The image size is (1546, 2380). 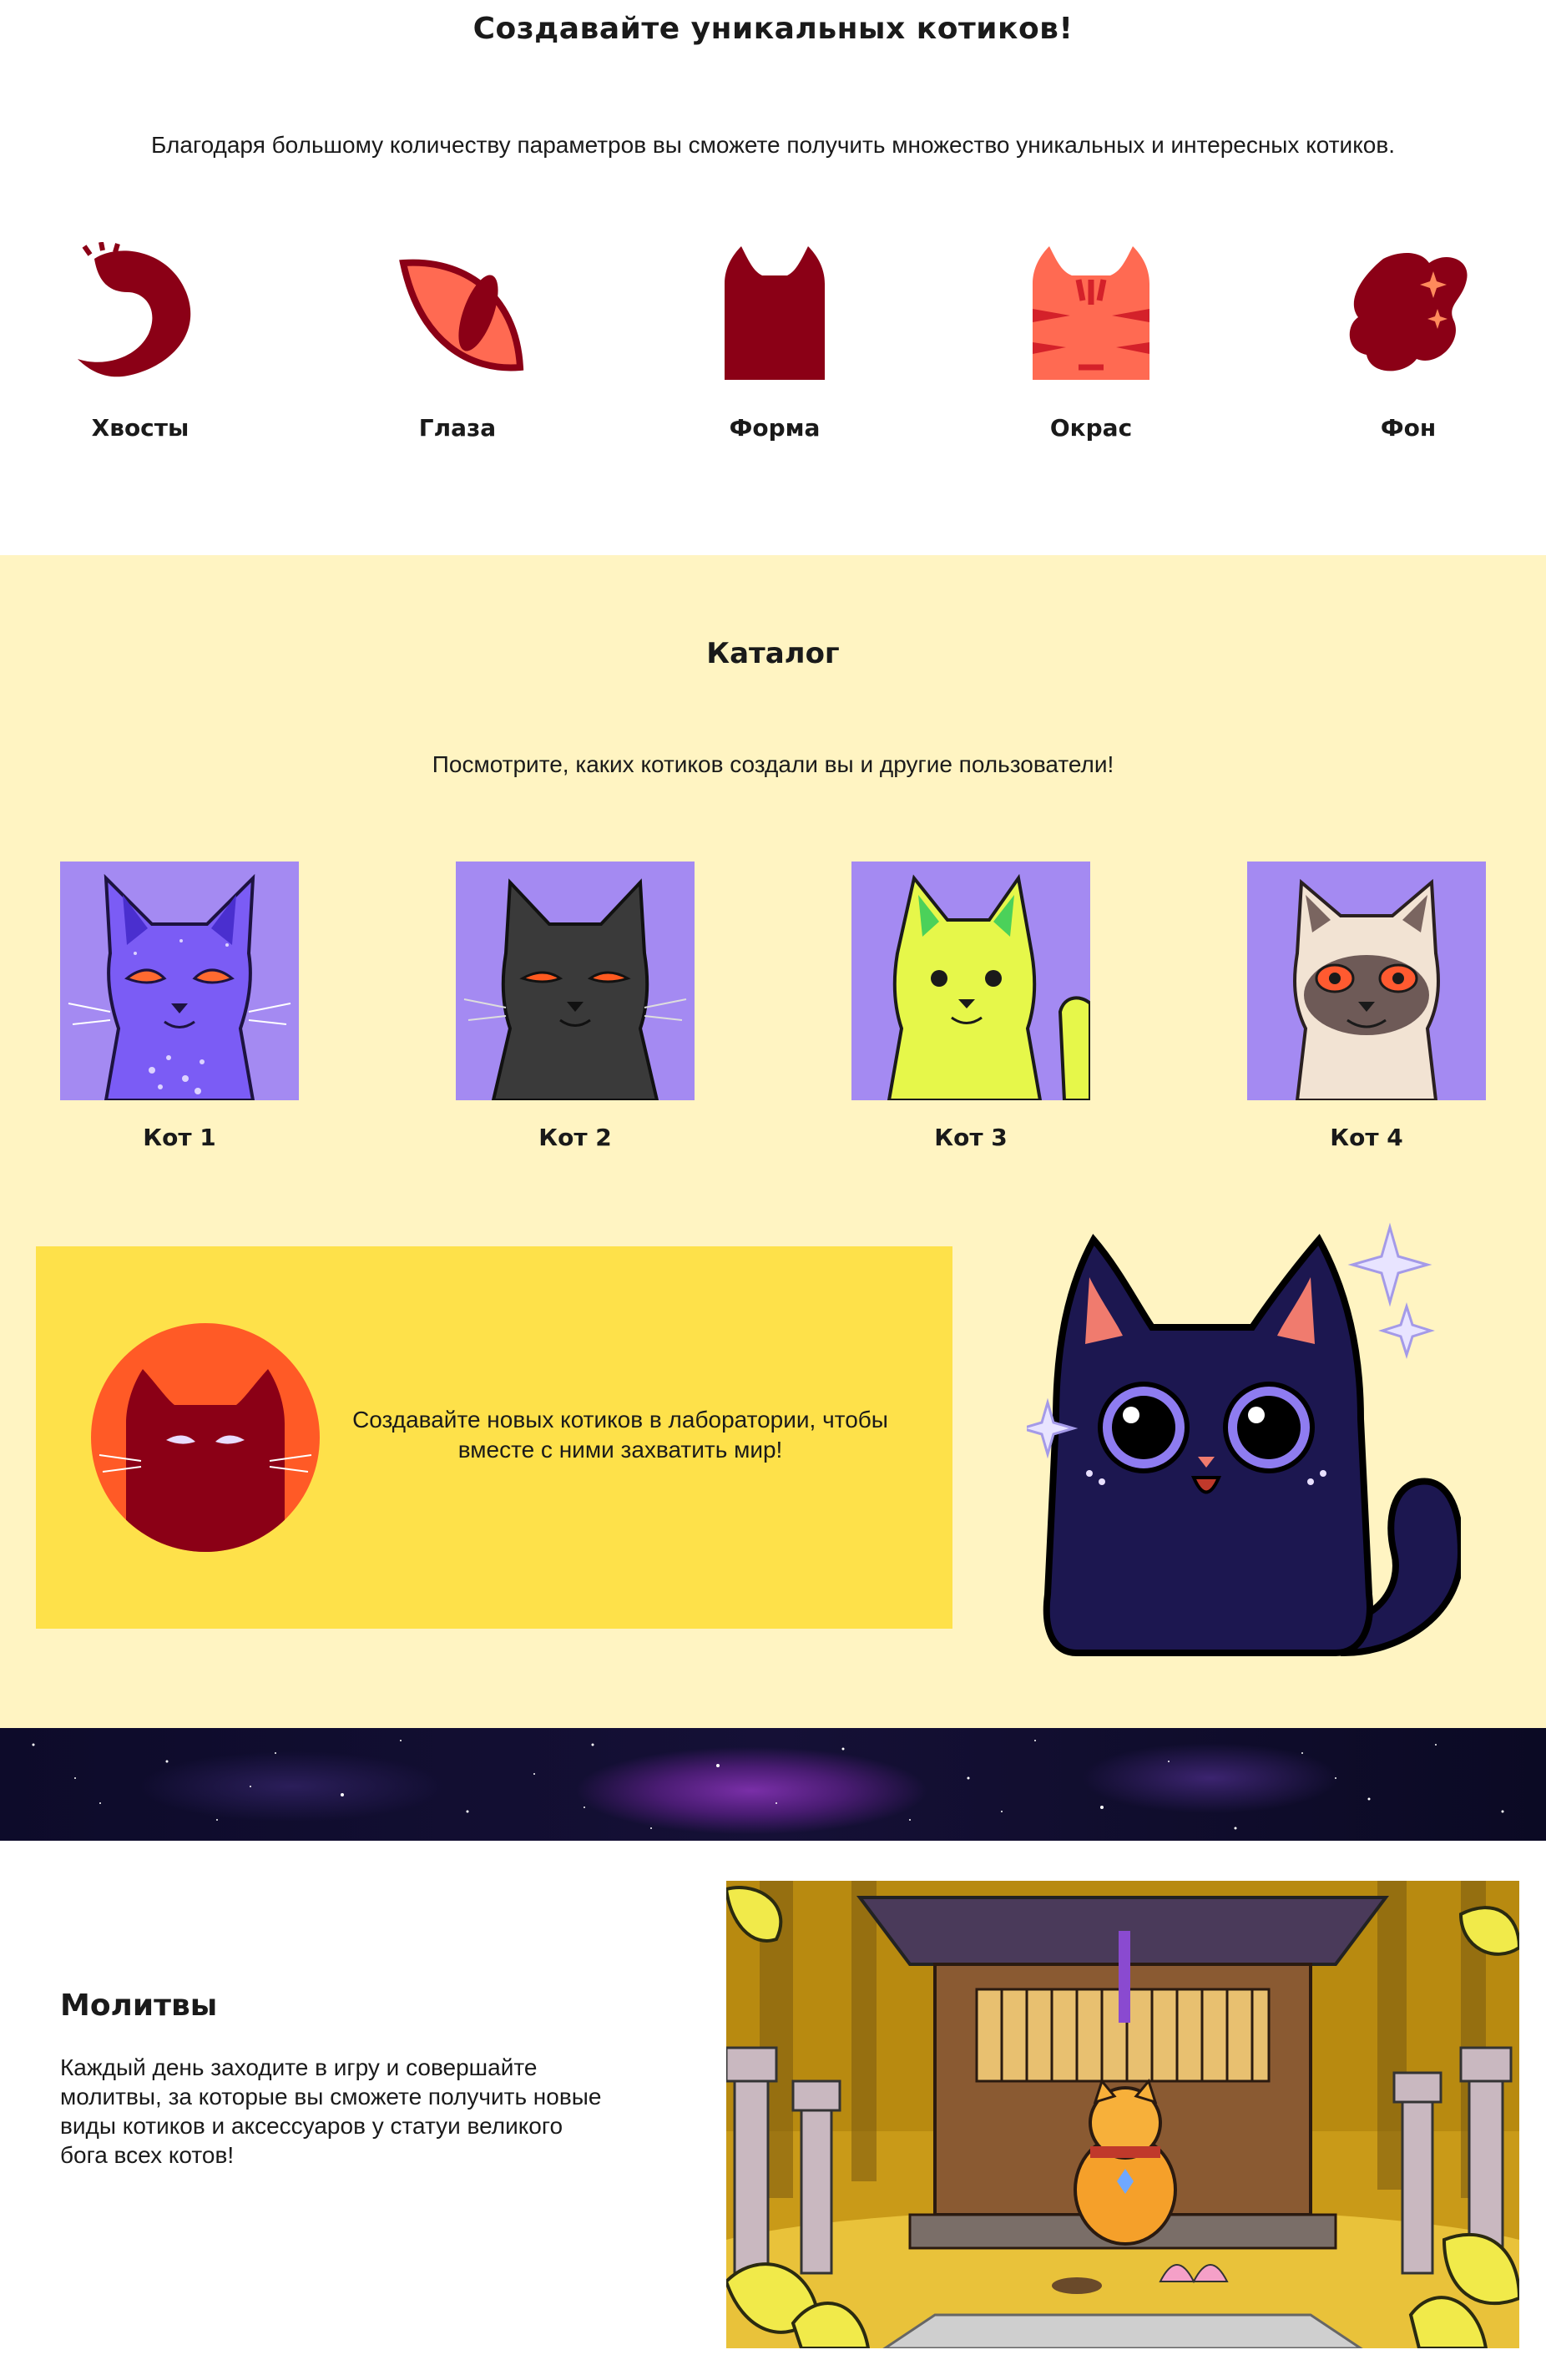 I want to click on catalog-card-2: Кот 2, so click(x=575, y=1006).